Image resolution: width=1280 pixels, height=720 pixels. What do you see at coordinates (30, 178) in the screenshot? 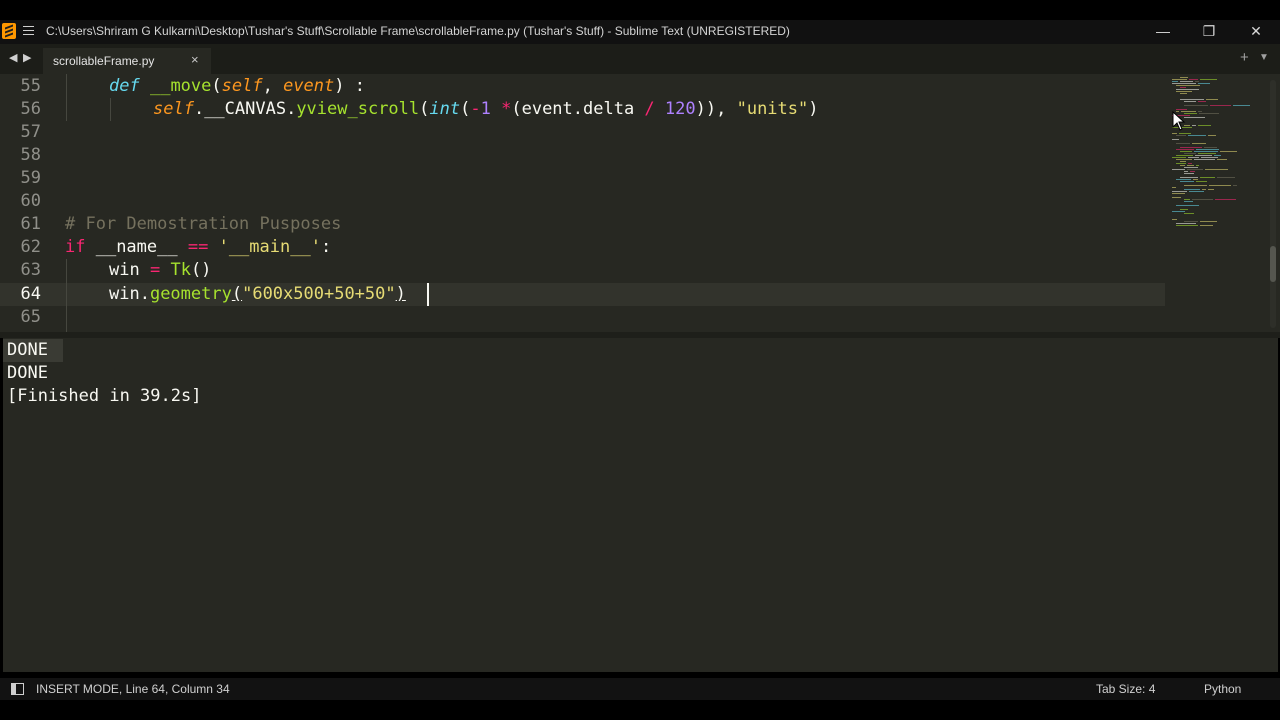
I see `line-number: 59` at bounding box center [30, 178].